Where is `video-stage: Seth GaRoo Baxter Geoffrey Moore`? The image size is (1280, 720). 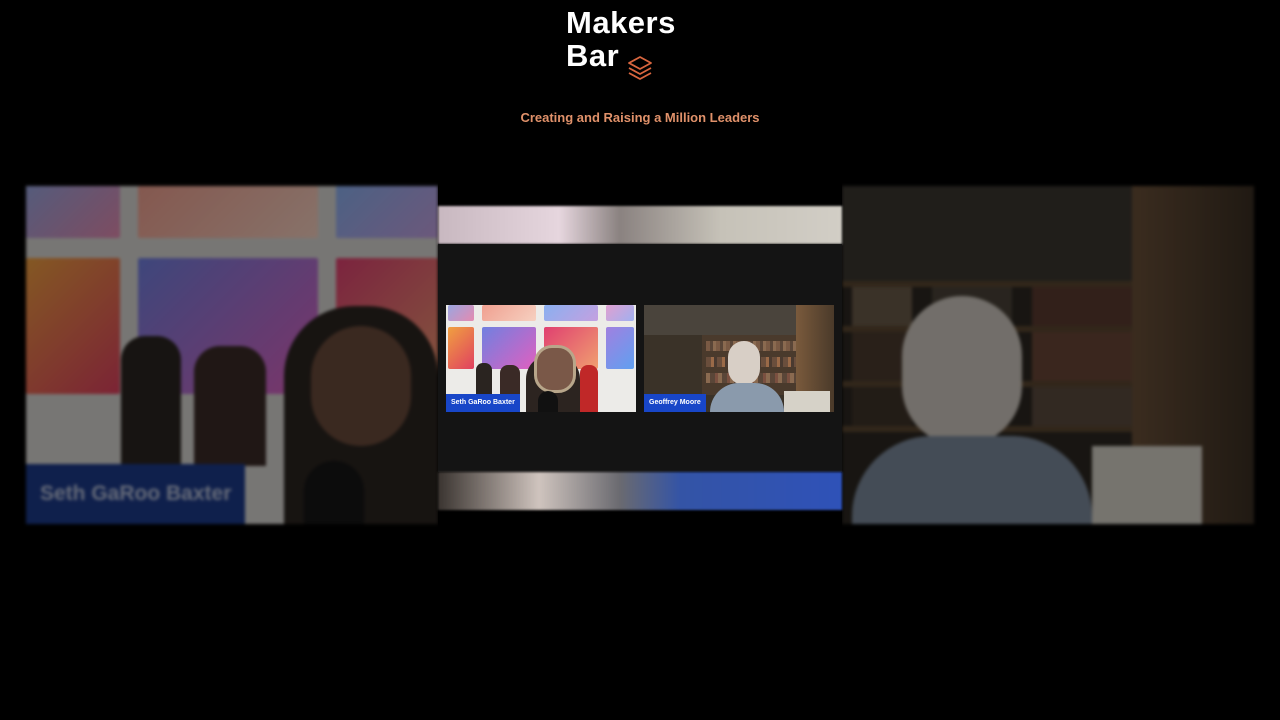 video-stage: Seth GaRoo Baxter Geoffrey Moore is located at coordinates (640, 358).